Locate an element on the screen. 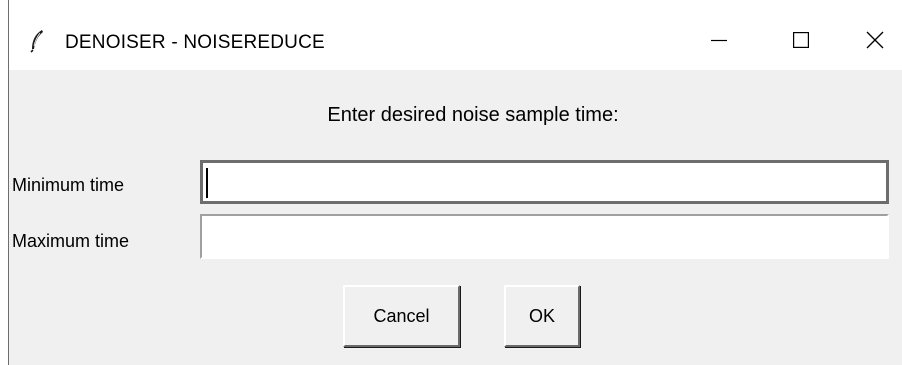 The image size is (902, 365). close-icon is located at coordinates (875, 42).